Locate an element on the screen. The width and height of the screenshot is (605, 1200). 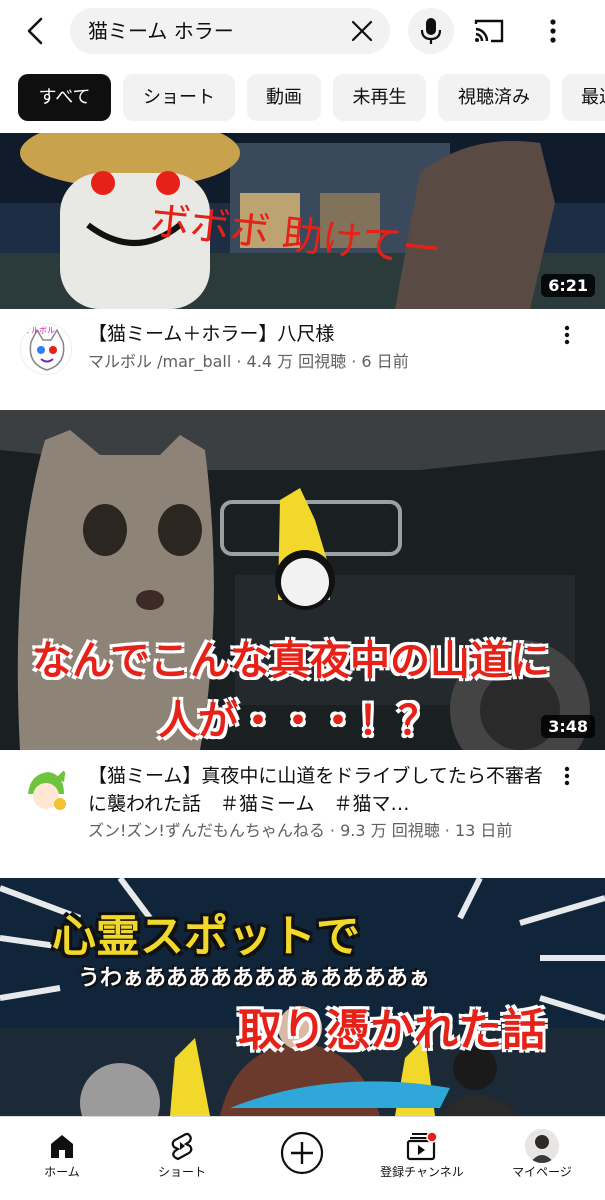
back-arrow-icon is located at coordinates (35, 31).